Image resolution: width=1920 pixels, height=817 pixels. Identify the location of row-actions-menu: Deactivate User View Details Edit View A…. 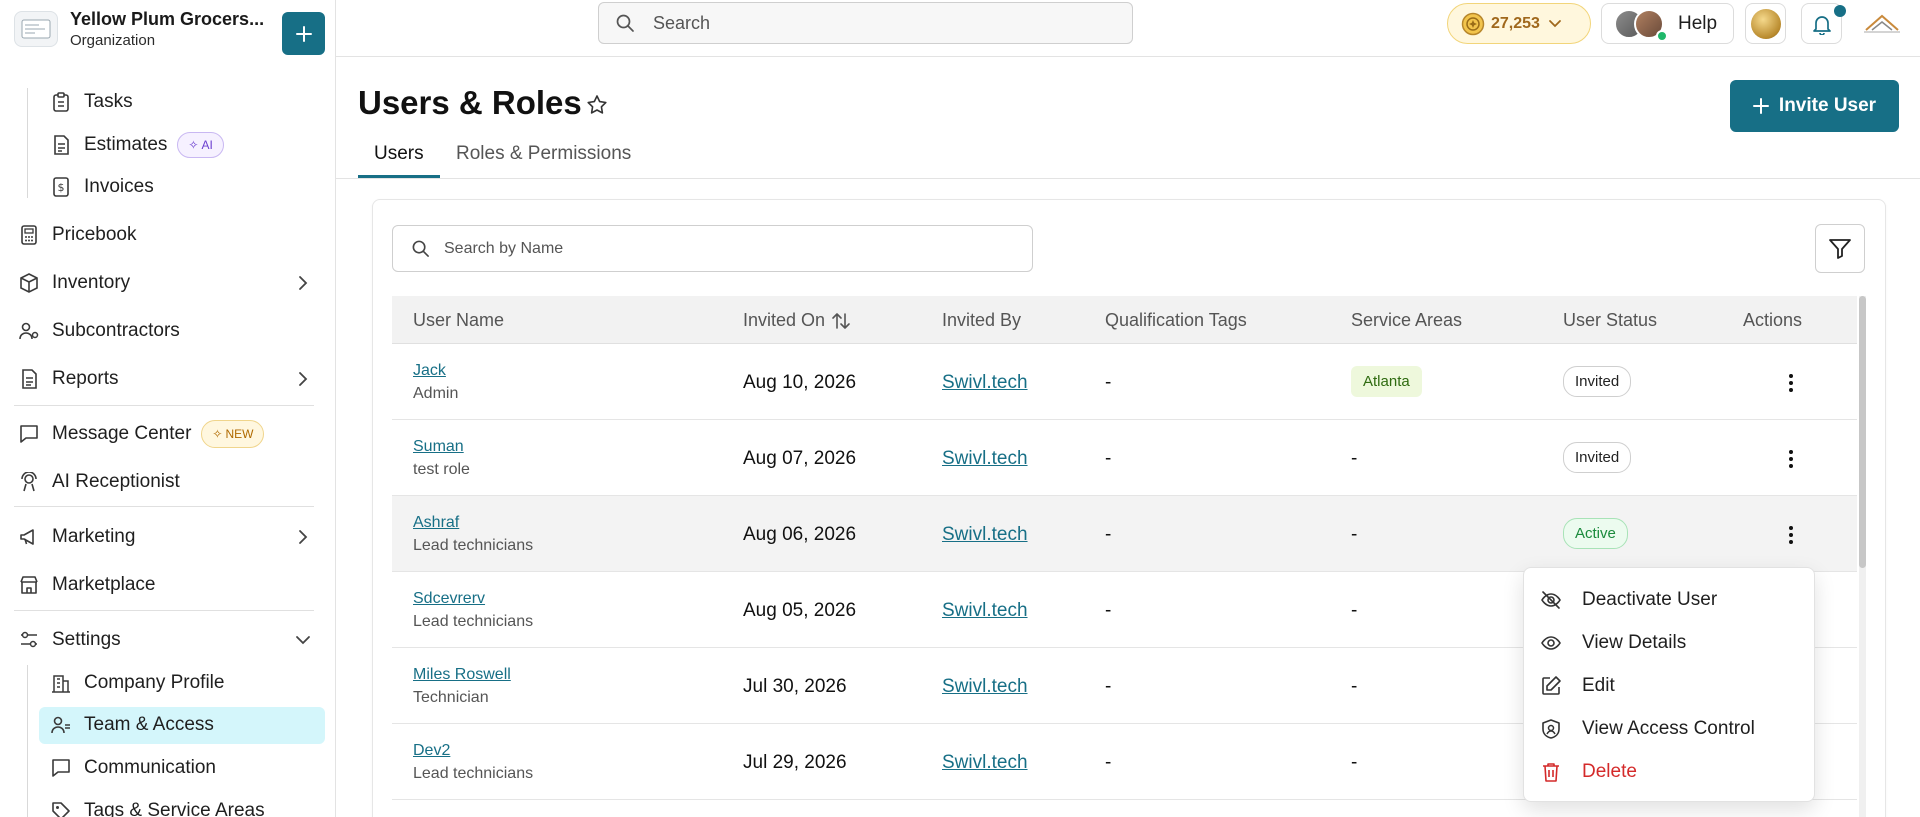
(1669, 684).